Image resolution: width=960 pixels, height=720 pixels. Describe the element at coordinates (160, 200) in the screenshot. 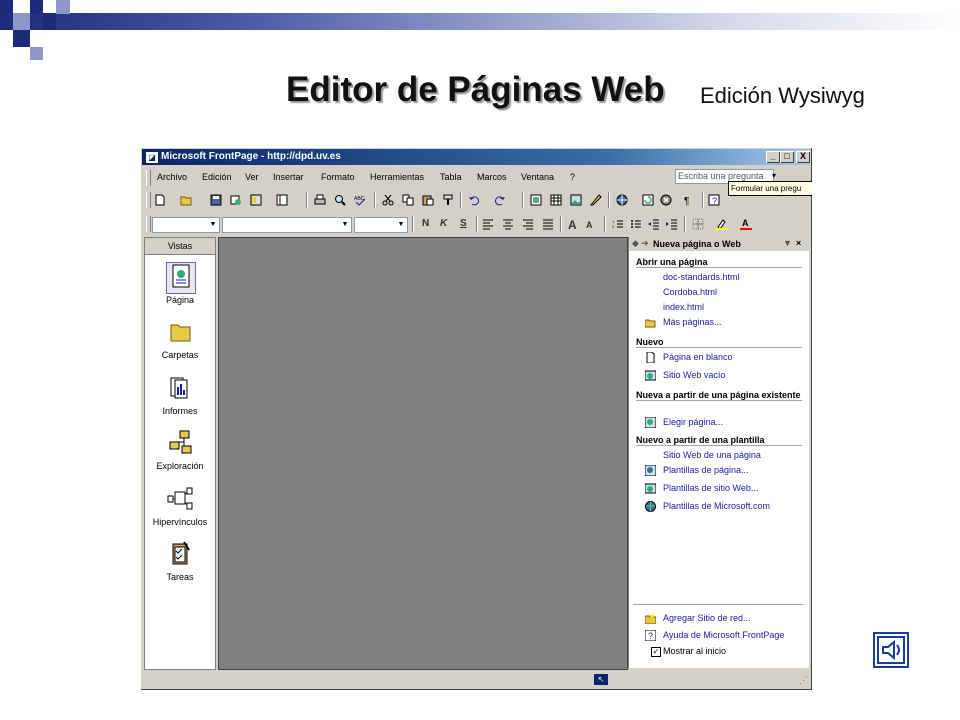

I see `new-page-icon` at that location.